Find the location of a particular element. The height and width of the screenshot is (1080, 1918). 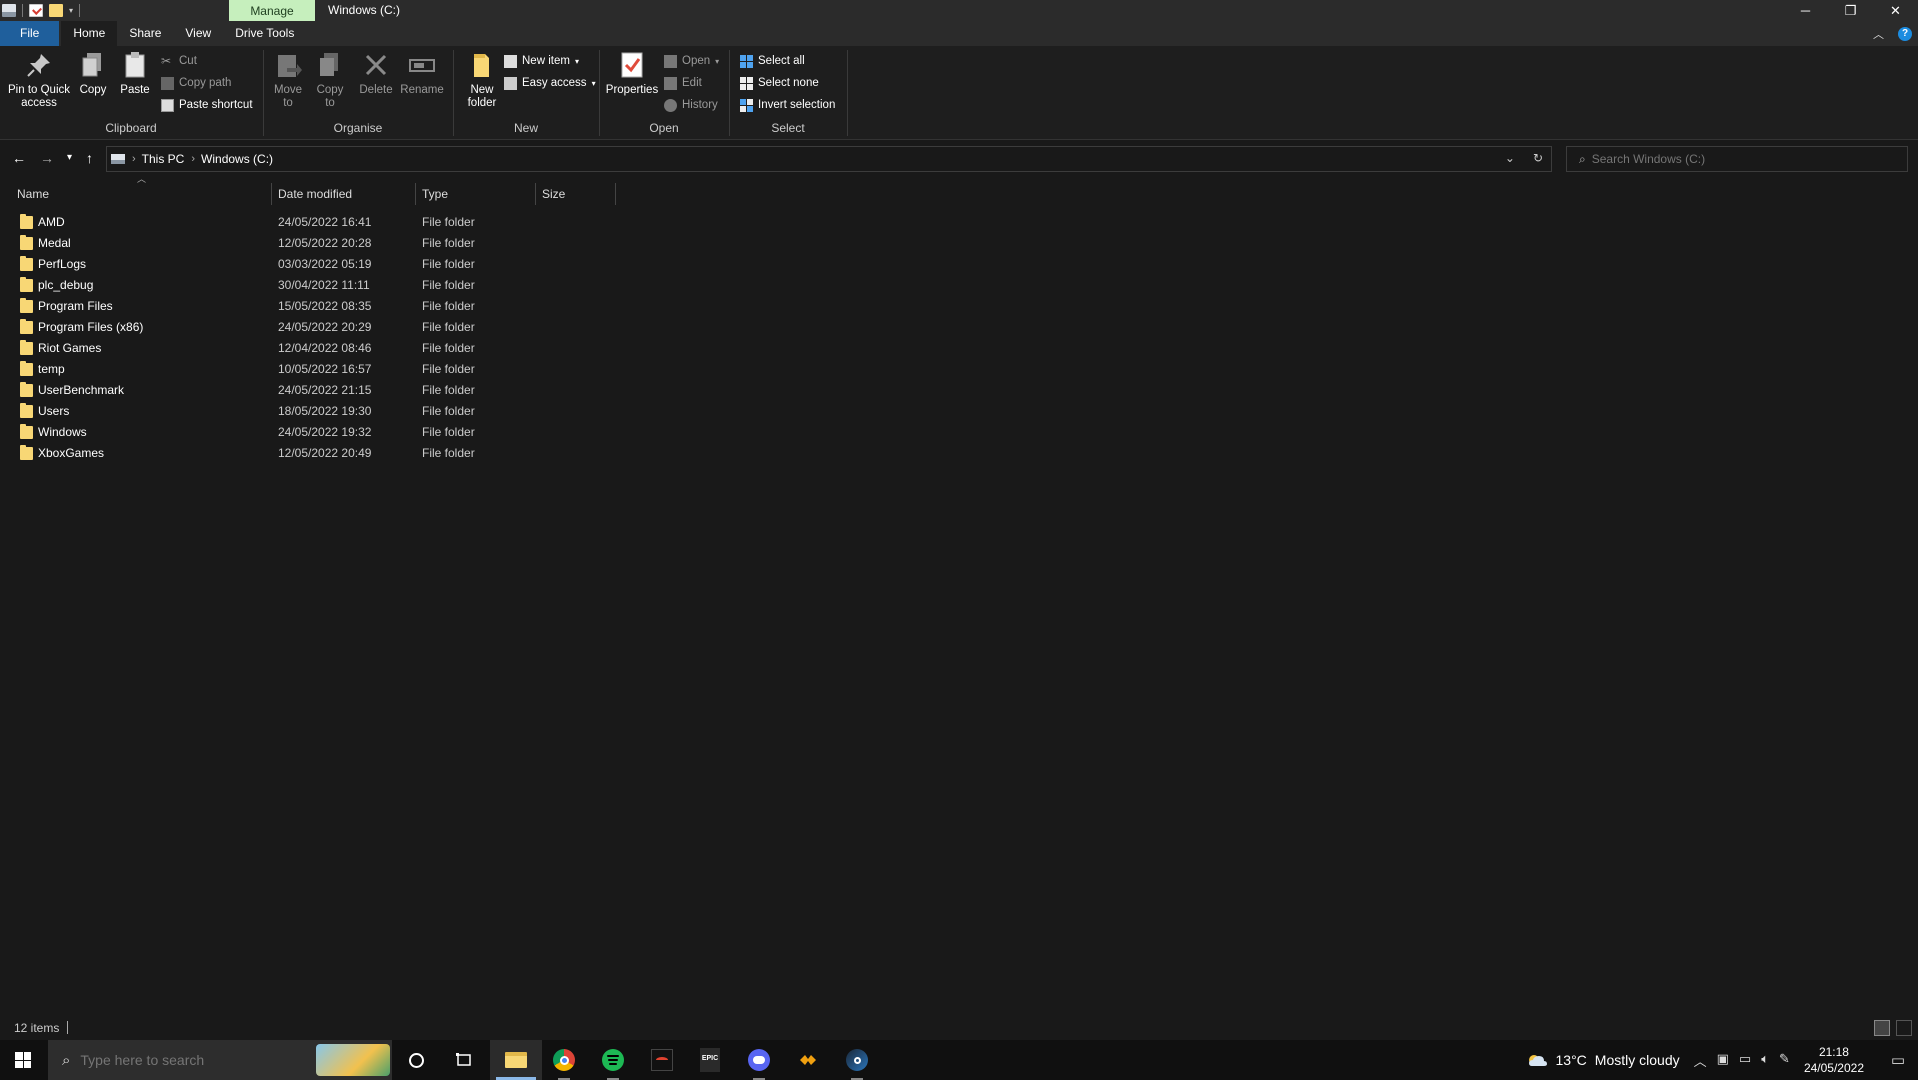

restore-button: ❐ is located at coordinates (1850, 10).